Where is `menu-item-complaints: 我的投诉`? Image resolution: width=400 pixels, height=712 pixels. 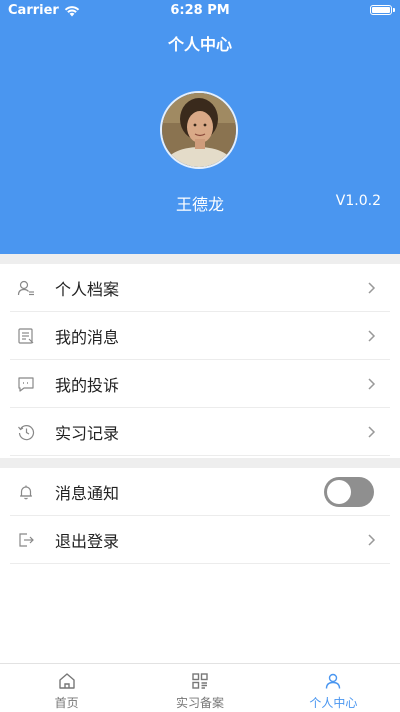
menu-item-complaints: 我的投诉 is located at coordinates (200, 384).